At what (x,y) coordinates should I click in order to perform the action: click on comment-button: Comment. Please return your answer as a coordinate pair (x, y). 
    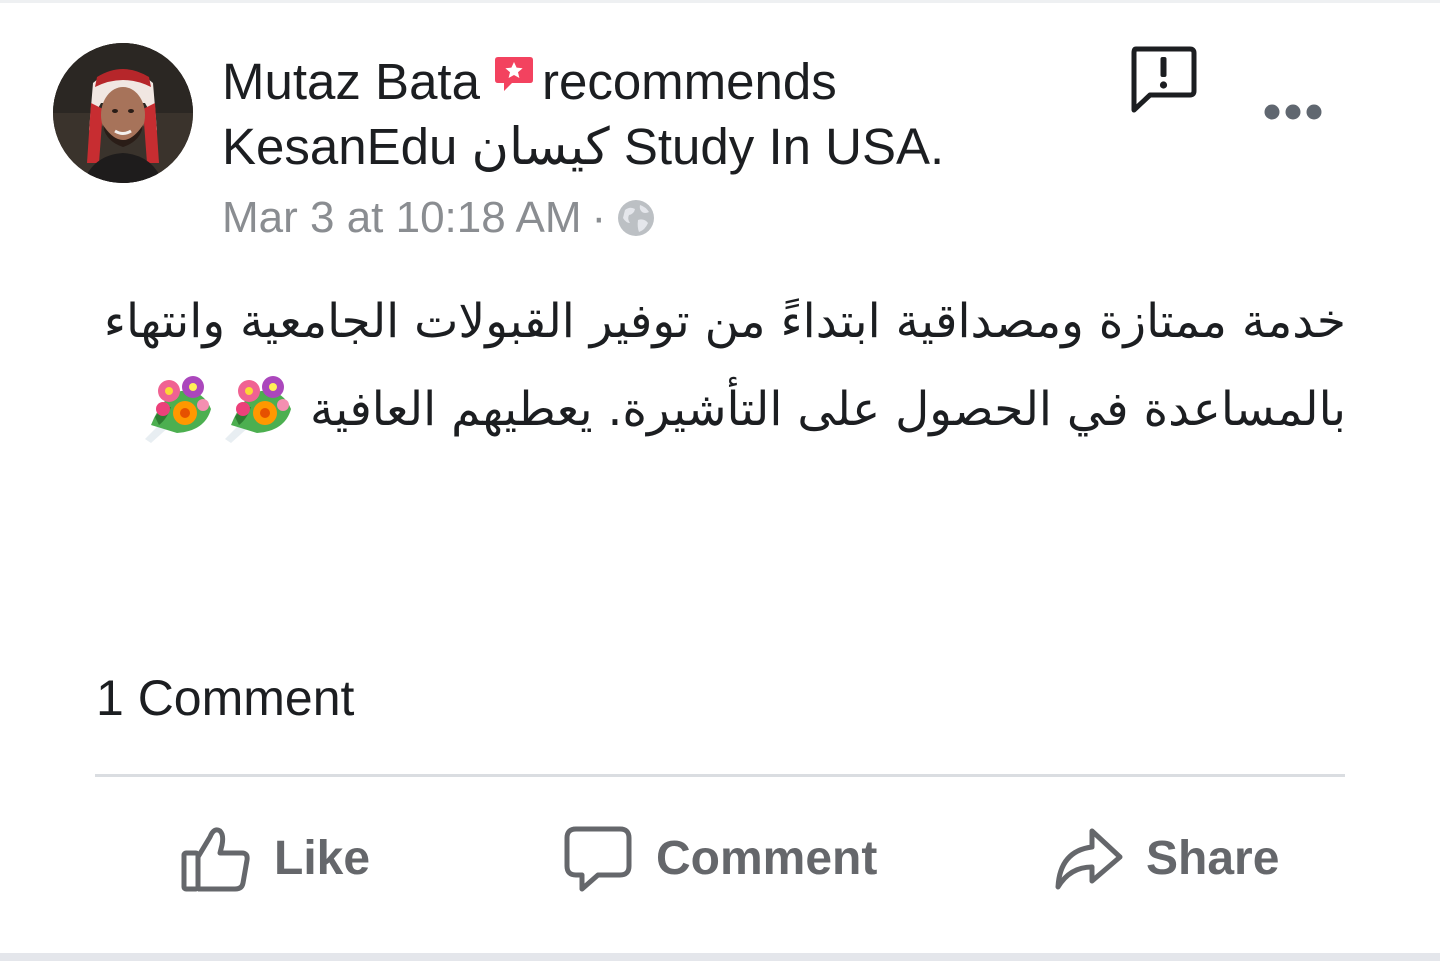
    Looking at the image, I should click on (719, 858).